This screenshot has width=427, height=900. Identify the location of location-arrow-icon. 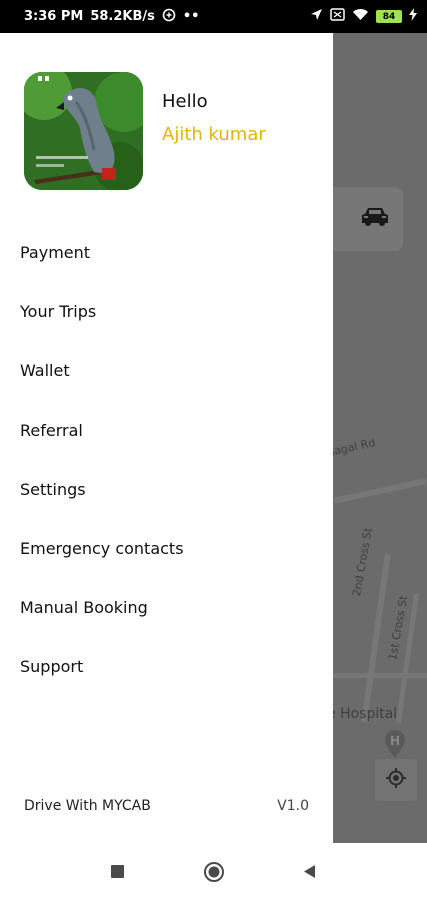
(316, 16).